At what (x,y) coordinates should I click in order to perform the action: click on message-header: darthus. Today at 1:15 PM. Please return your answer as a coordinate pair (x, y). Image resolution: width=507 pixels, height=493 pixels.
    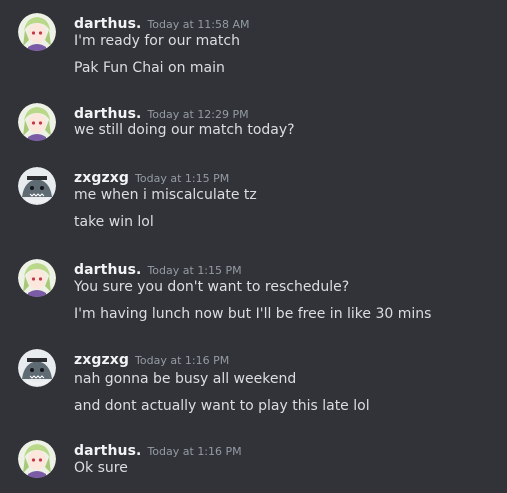
    Looking at the image, I should click on (158, 269).